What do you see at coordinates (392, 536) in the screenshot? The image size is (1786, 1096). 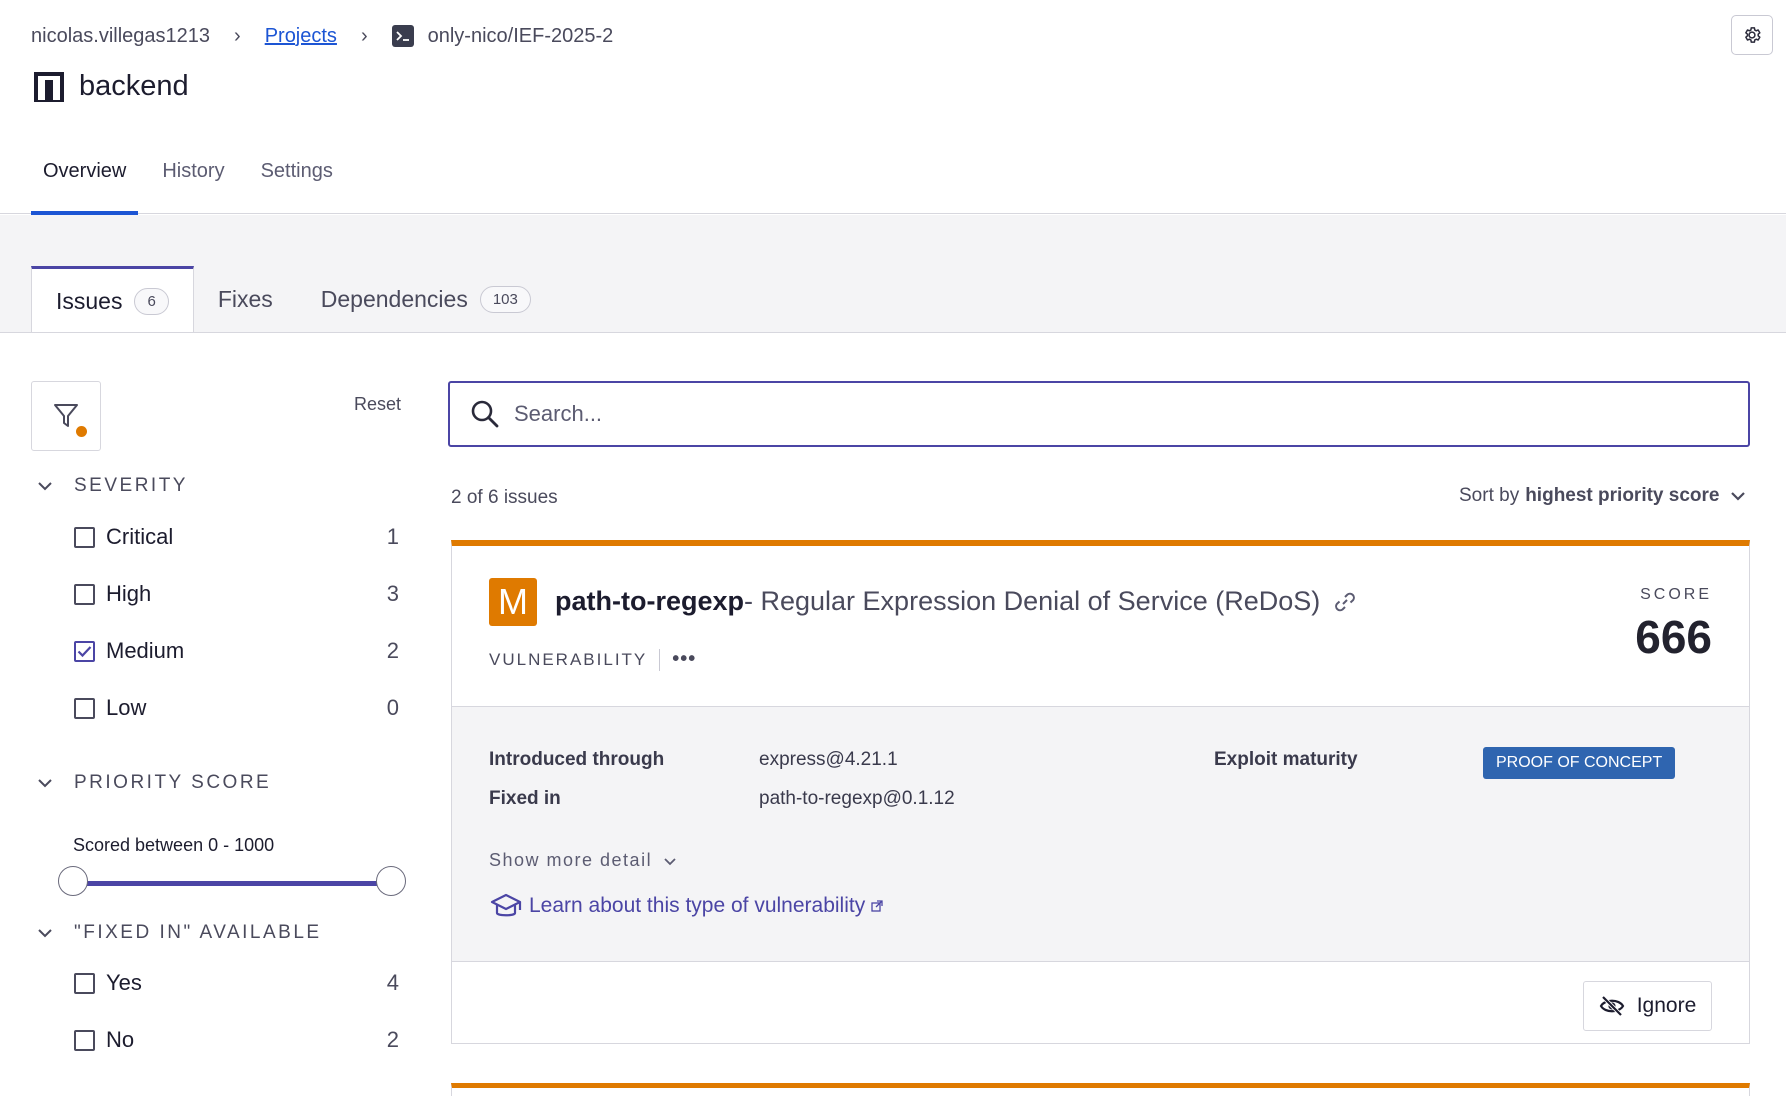 I see `severity-option-count: 1` at bounding box center [392, 536].